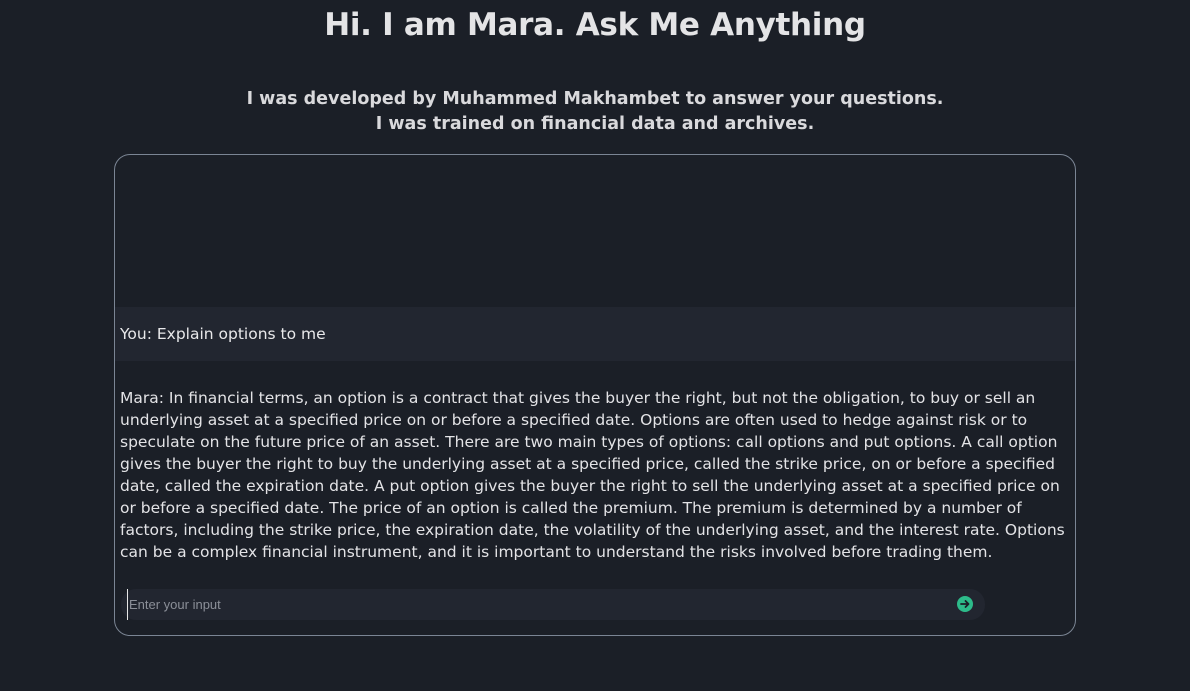 This screenshot has width=1190, height=691. What do you see at coordinates (223, 334) in the screenshot?
I see `user-message-text: You: Explain options to me` at bounding box center [223, 334].